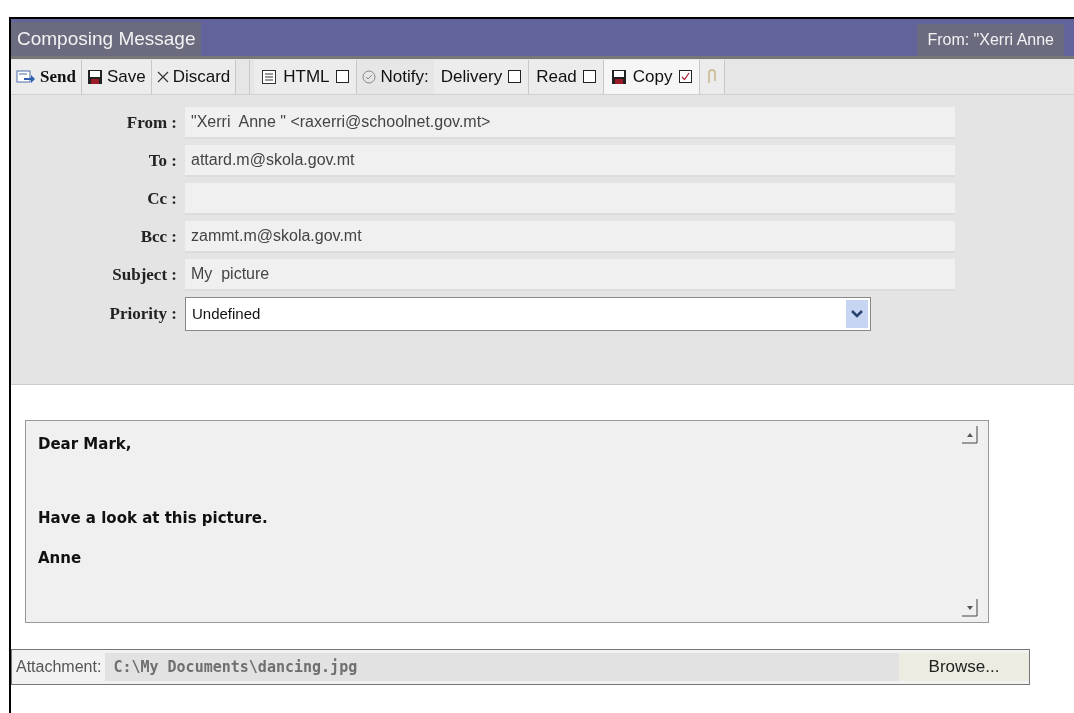 The height and width of the screenshot is (713, 1074). I want to click on toggle-label: Read, so click(556, 76).